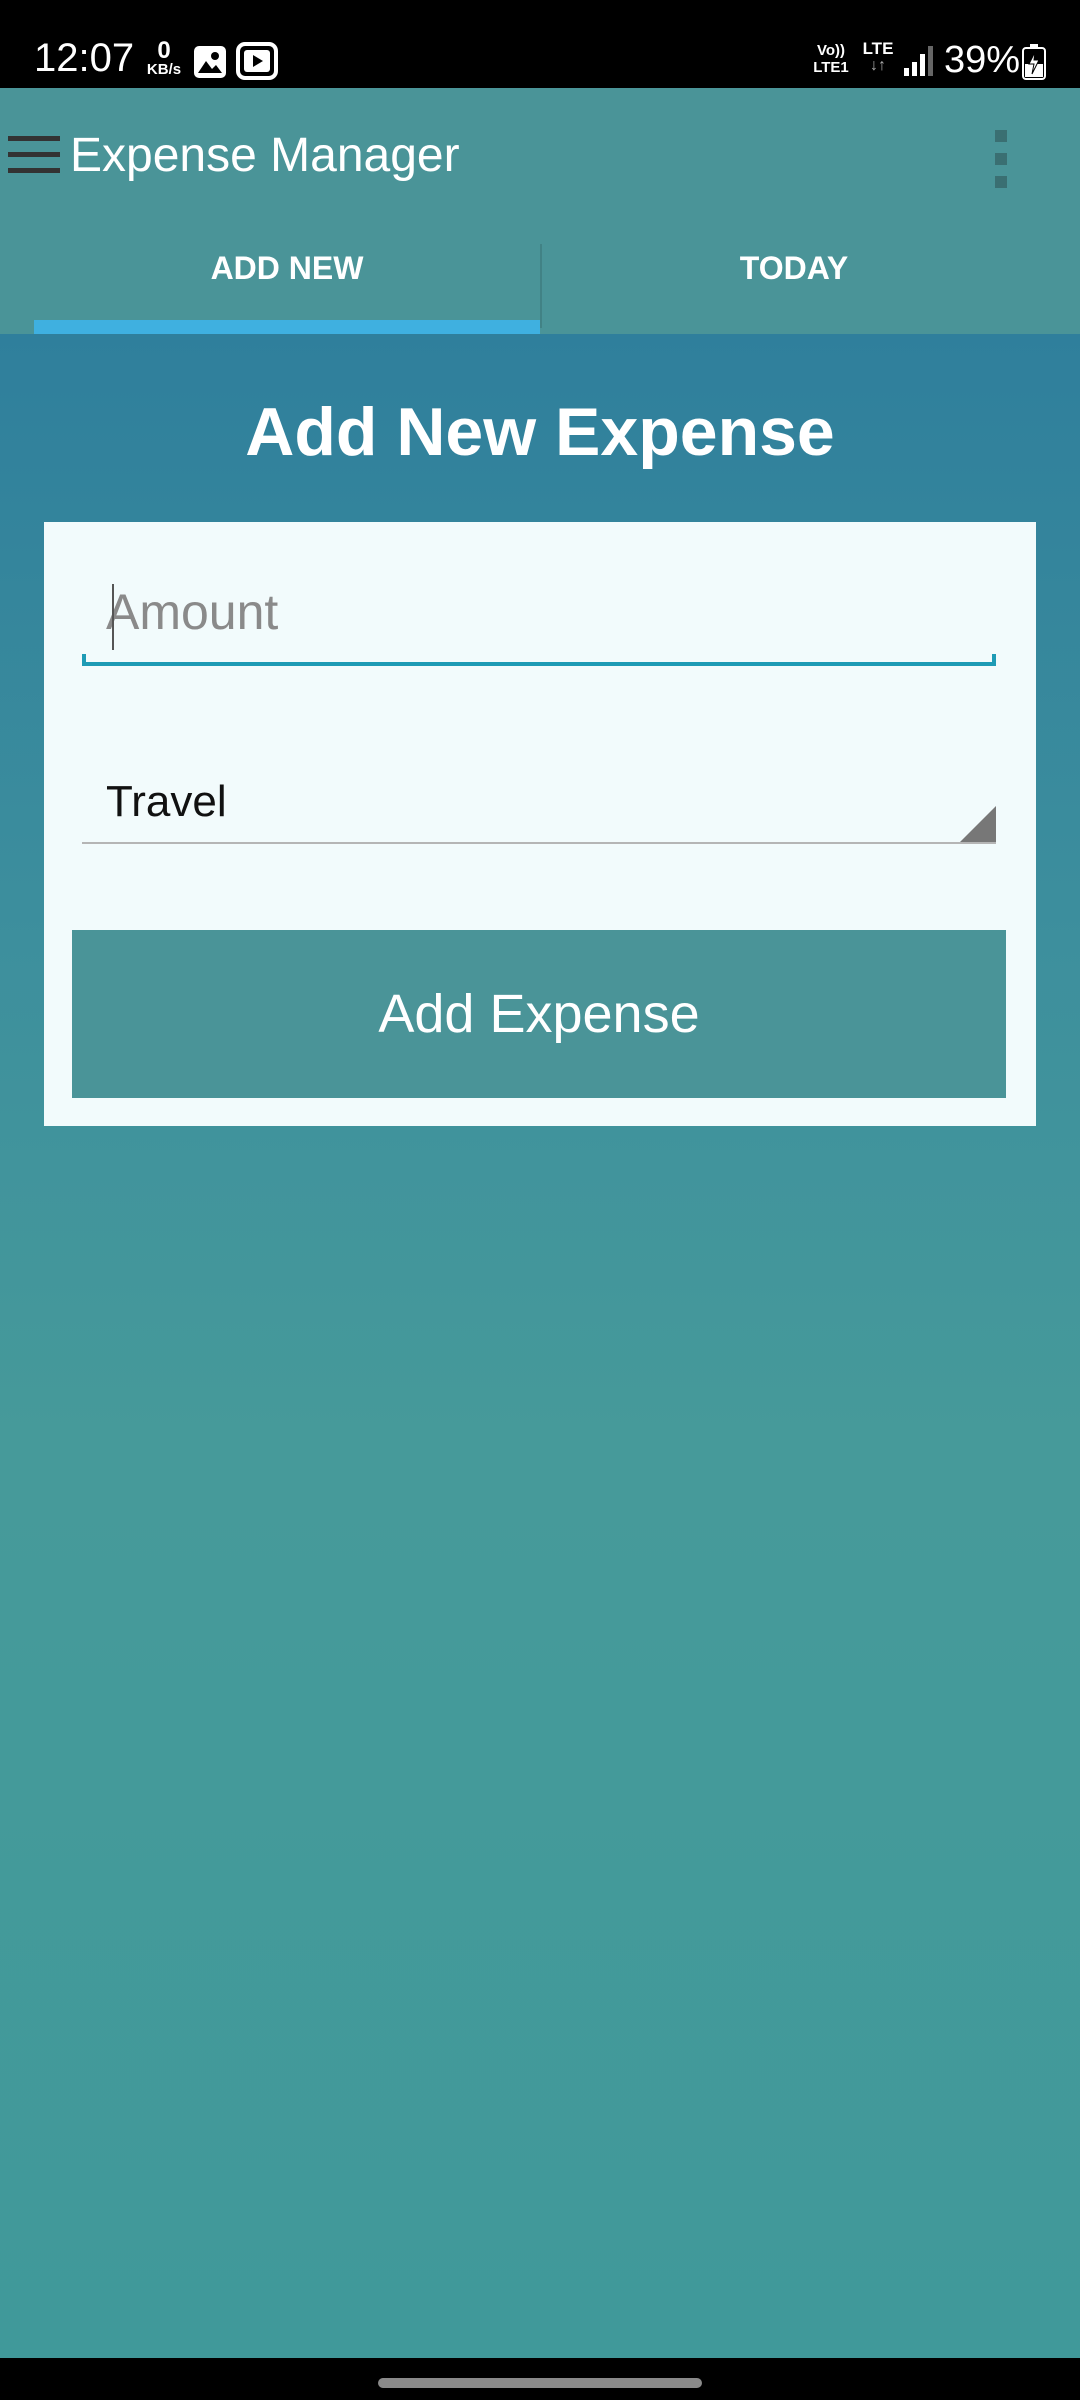 The height and width of the screenshot is (2400, 1080). I want to click on status-time: 12:07, so click(84, 58).